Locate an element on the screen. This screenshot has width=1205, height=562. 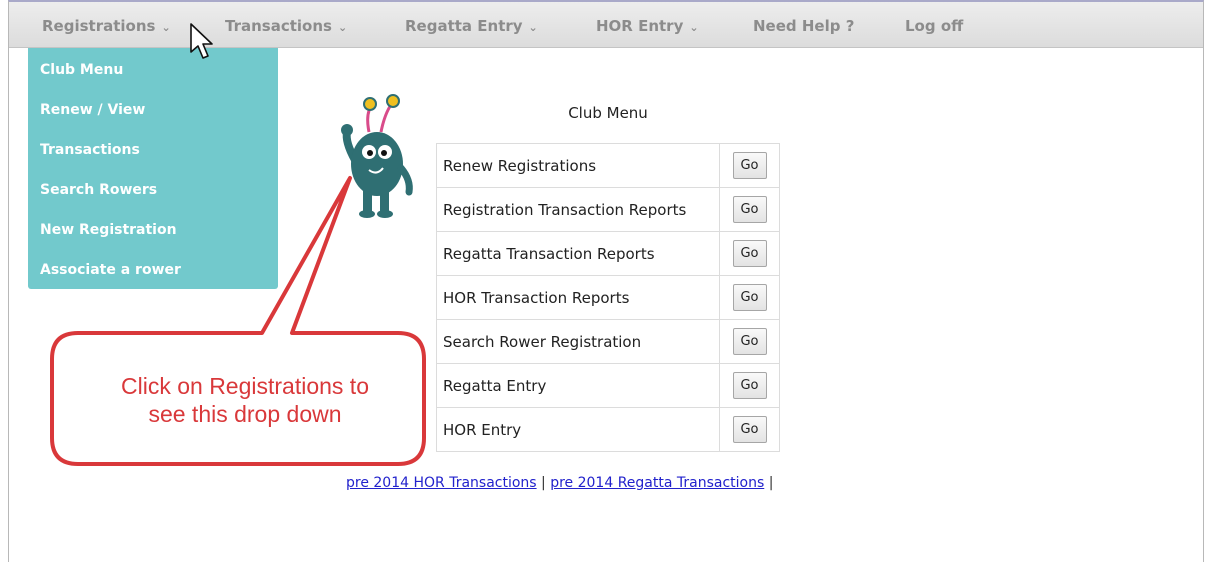
table-row: Renew Registrations Go is located at coordinates (608, 165).